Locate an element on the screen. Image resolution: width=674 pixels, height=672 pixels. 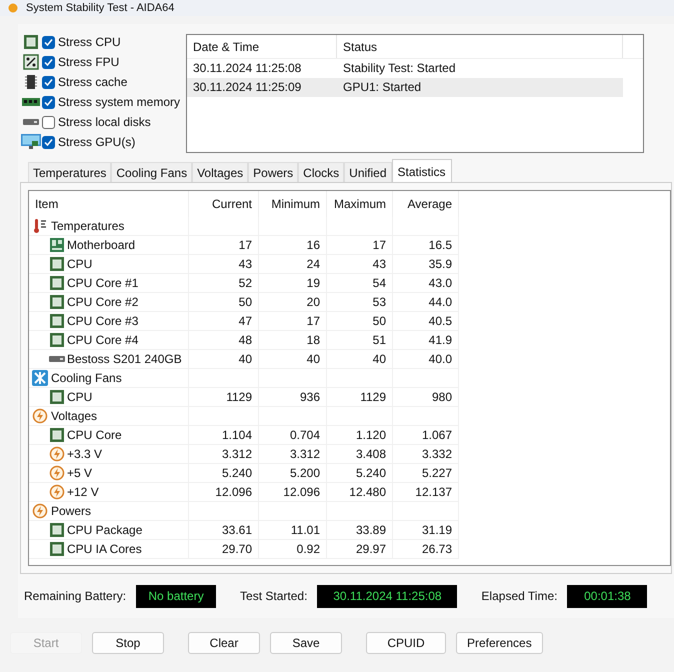
table-cell-text: 26.73 is located at coordinates (437, 549).